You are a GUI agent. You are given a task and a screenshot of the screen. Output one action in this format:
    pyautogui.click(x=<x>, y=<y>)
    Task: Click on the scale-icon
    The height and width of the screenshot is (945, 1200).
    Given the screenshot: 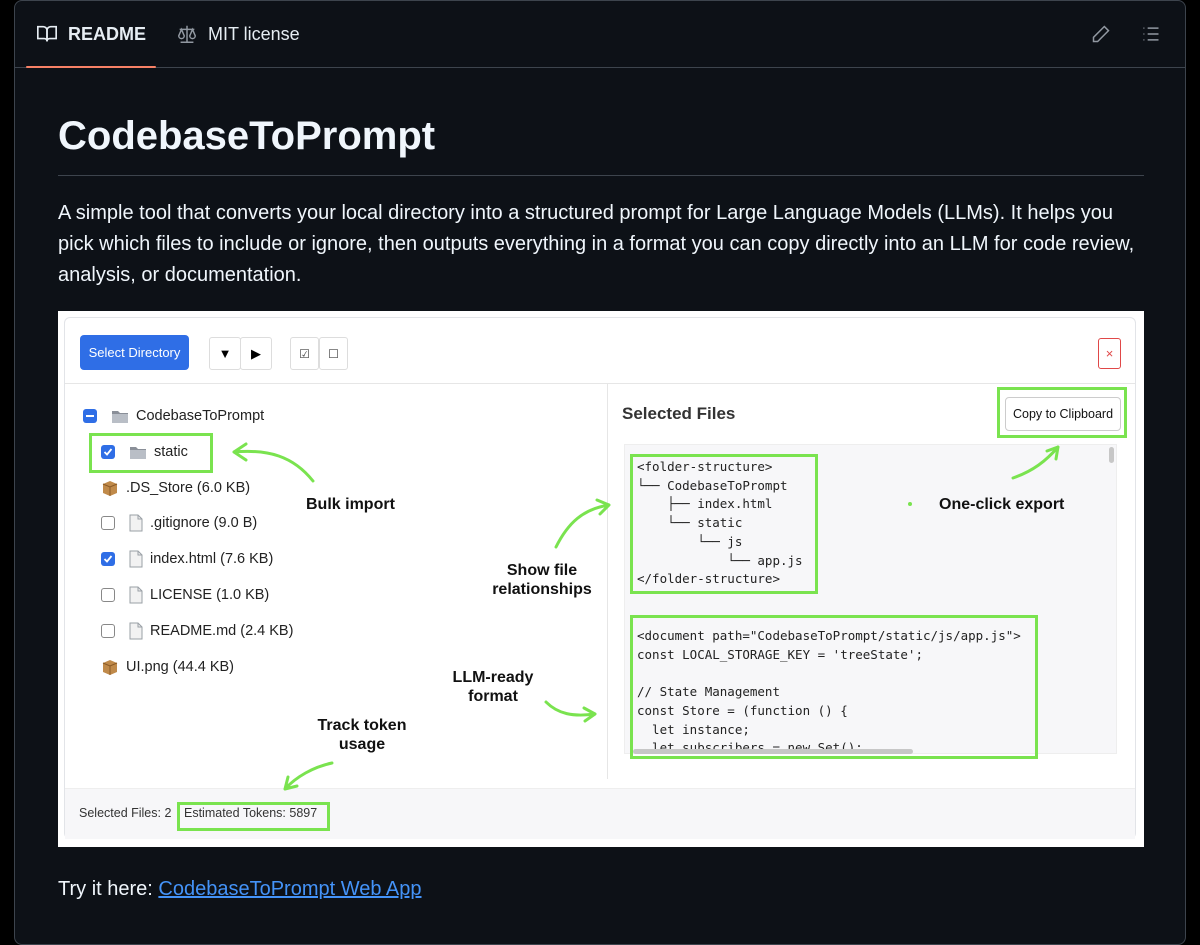 What is the action you would take?
    pyautogui.click(x=187, y=34)
    